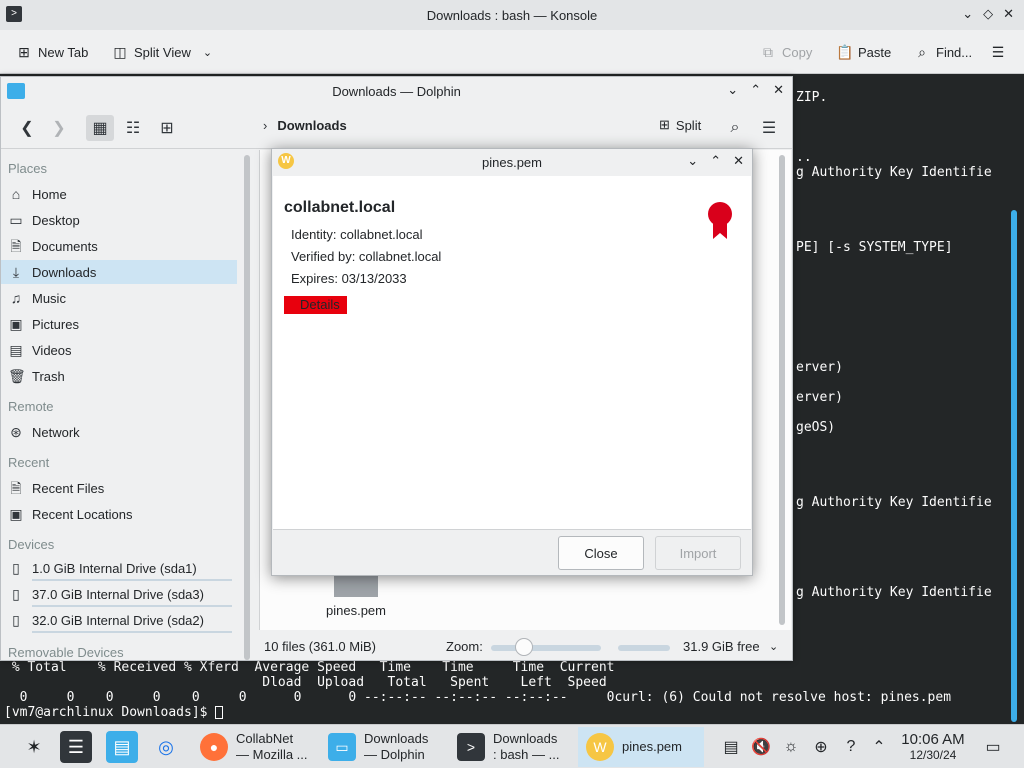 The width and height of the screenshot is (1024, 768). Describe the element at coordinates (119, 432) in the screenshot. I see `place-network: ⊛ Network` at that location.